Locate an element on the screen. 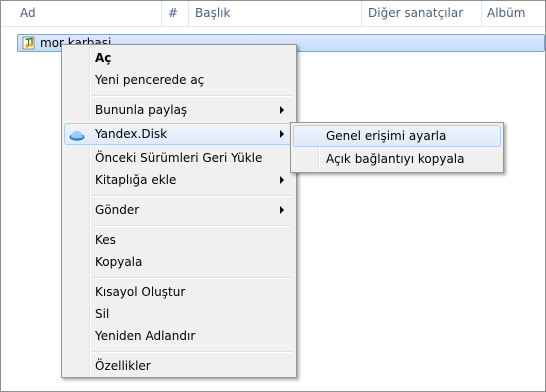  menu-item-label: Gönder is located at coordinates (117, 210).